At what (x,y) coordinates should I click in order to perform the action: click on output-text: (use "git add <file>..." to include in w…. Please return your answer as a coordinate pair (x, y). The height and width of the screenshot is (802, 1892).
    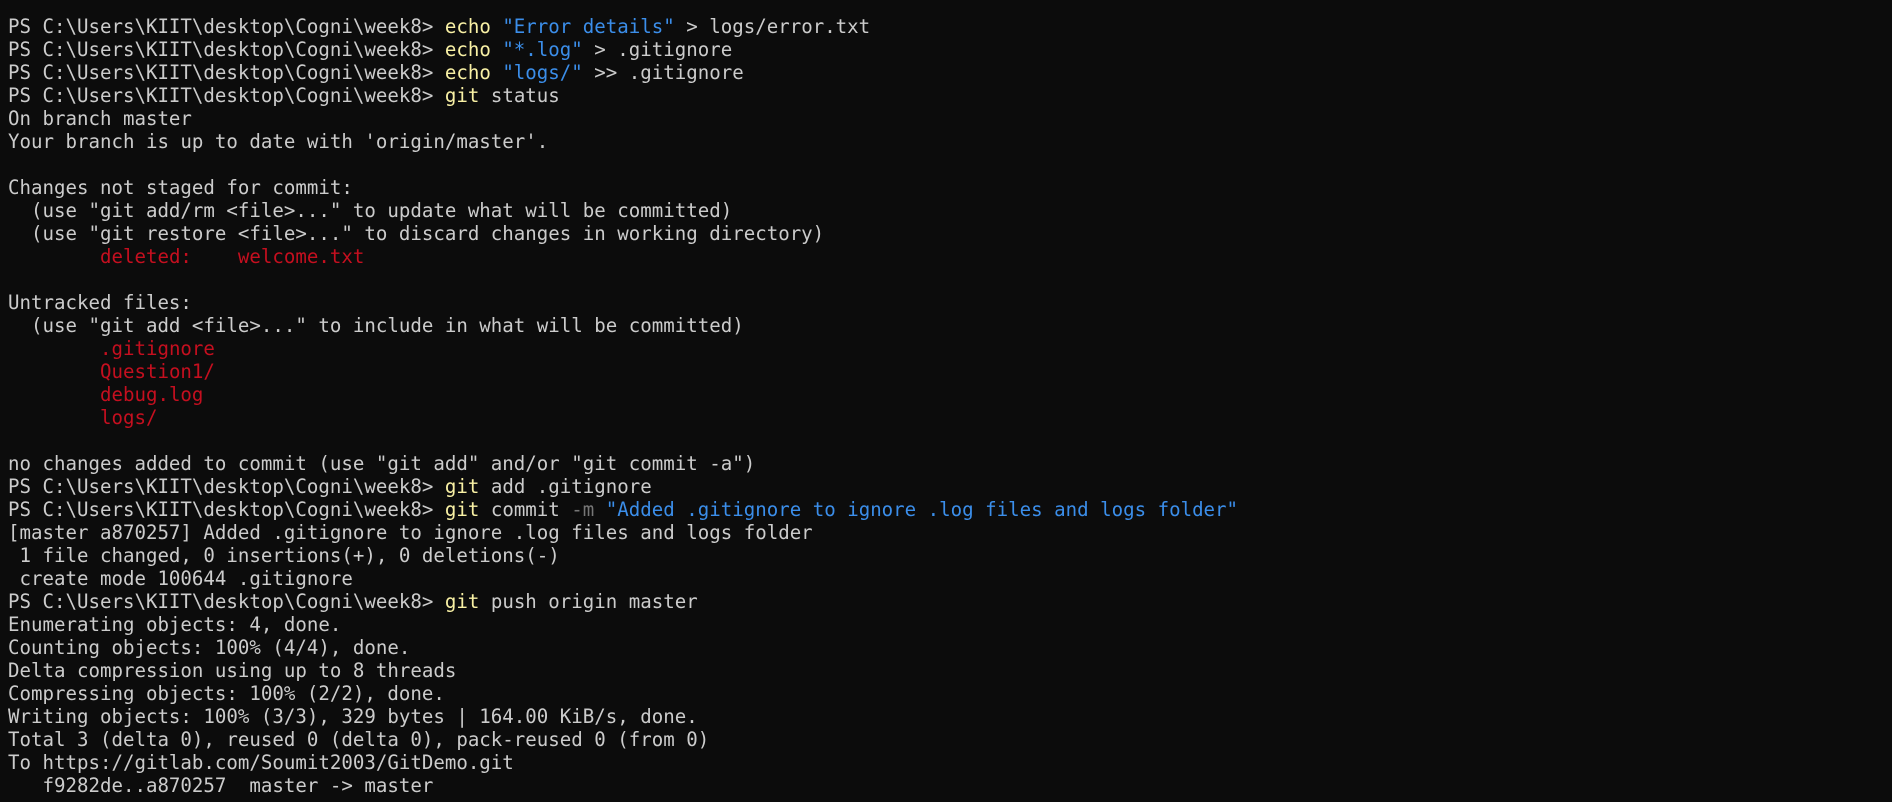
    Looking at the image, I should click on (376, 325).